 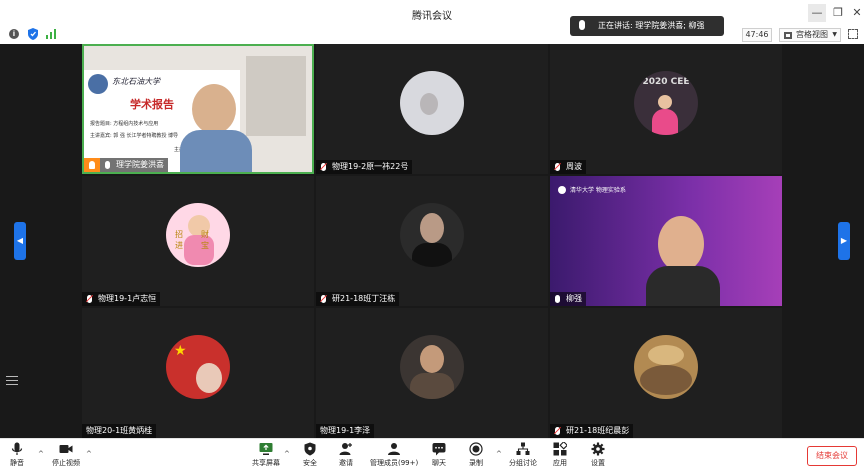 What do you see at coordinates (52, 34) in the screenshot?
I see `network-signal-icon` at bounding box center [52, 34].